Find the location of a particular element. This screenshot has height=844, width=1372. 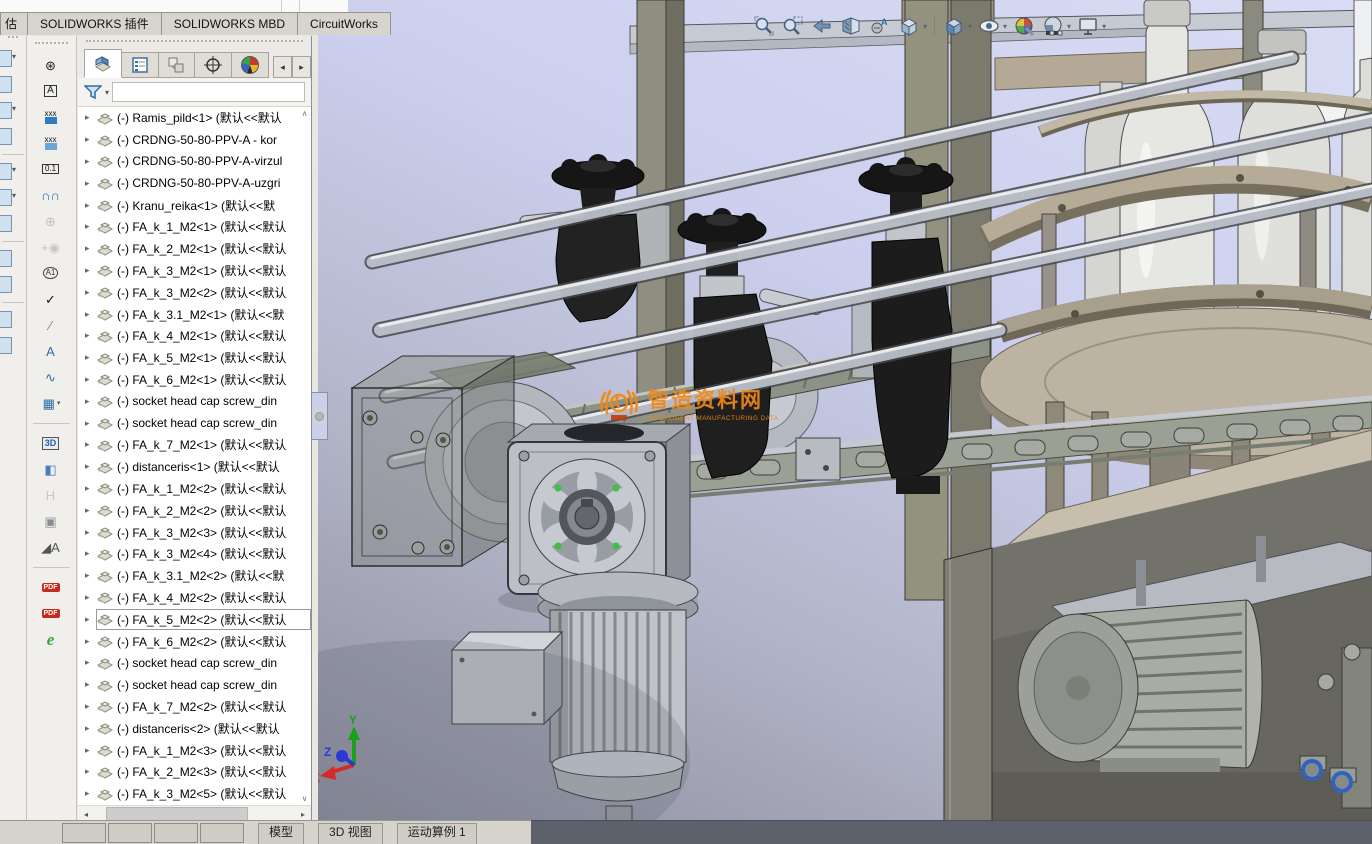

measure-icon: ∿ is located at coordinates (51, 377).